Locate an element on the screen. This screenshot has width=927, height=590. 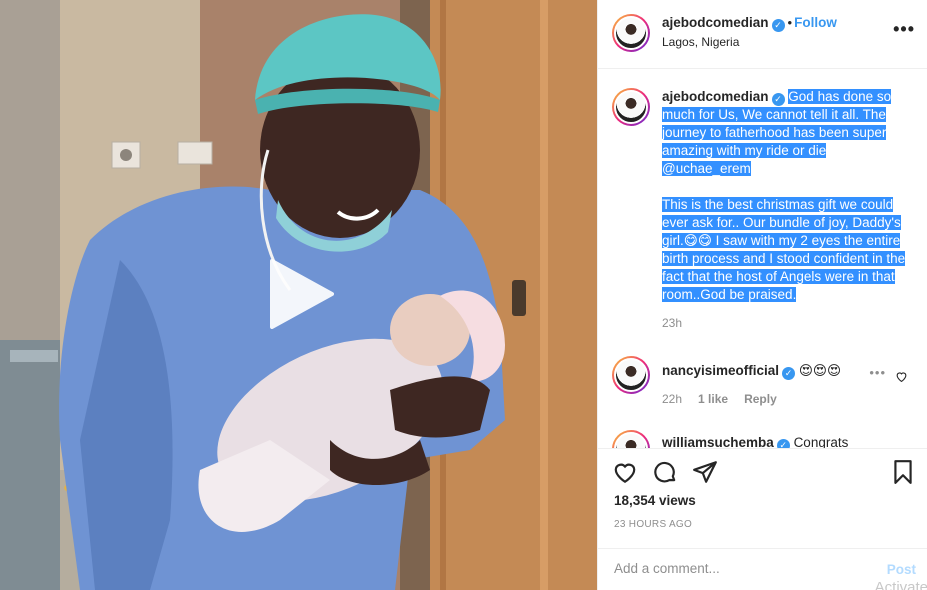
comment-composer: Post Activate is located at coordinates (762, 569).